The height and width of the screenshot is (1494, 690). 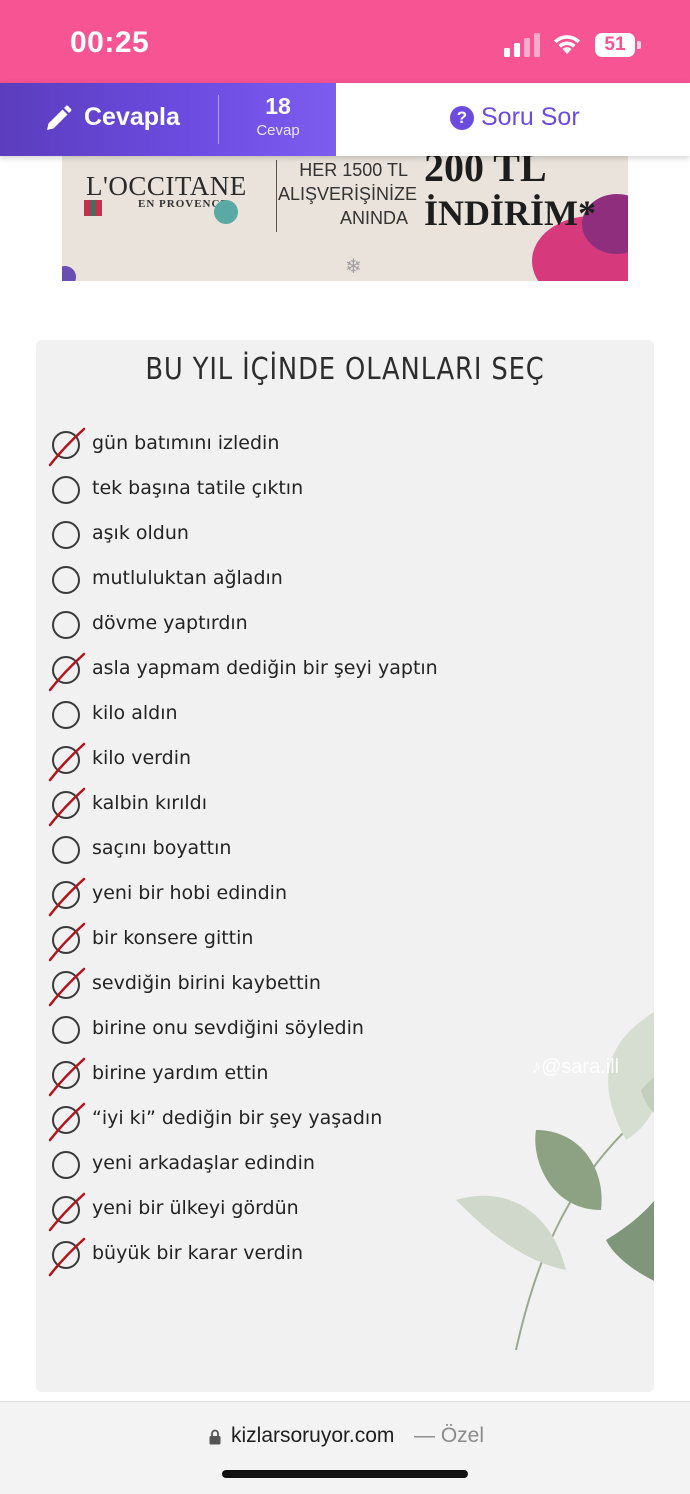 I want to click on url-text: kizlarsoruyor.com, so click(x=313, y=1435).